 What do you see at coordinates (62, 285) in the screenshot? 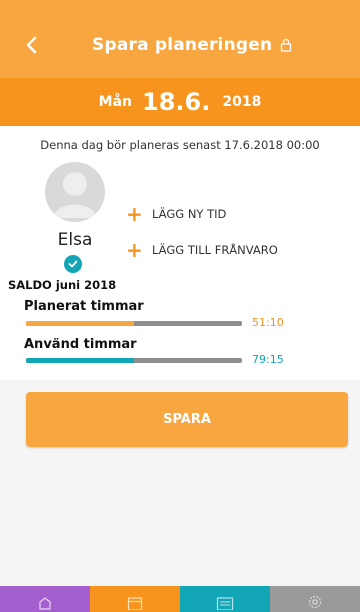
I see `saldo-label: SALDO juni 2018` at bounding box center [62, 285].